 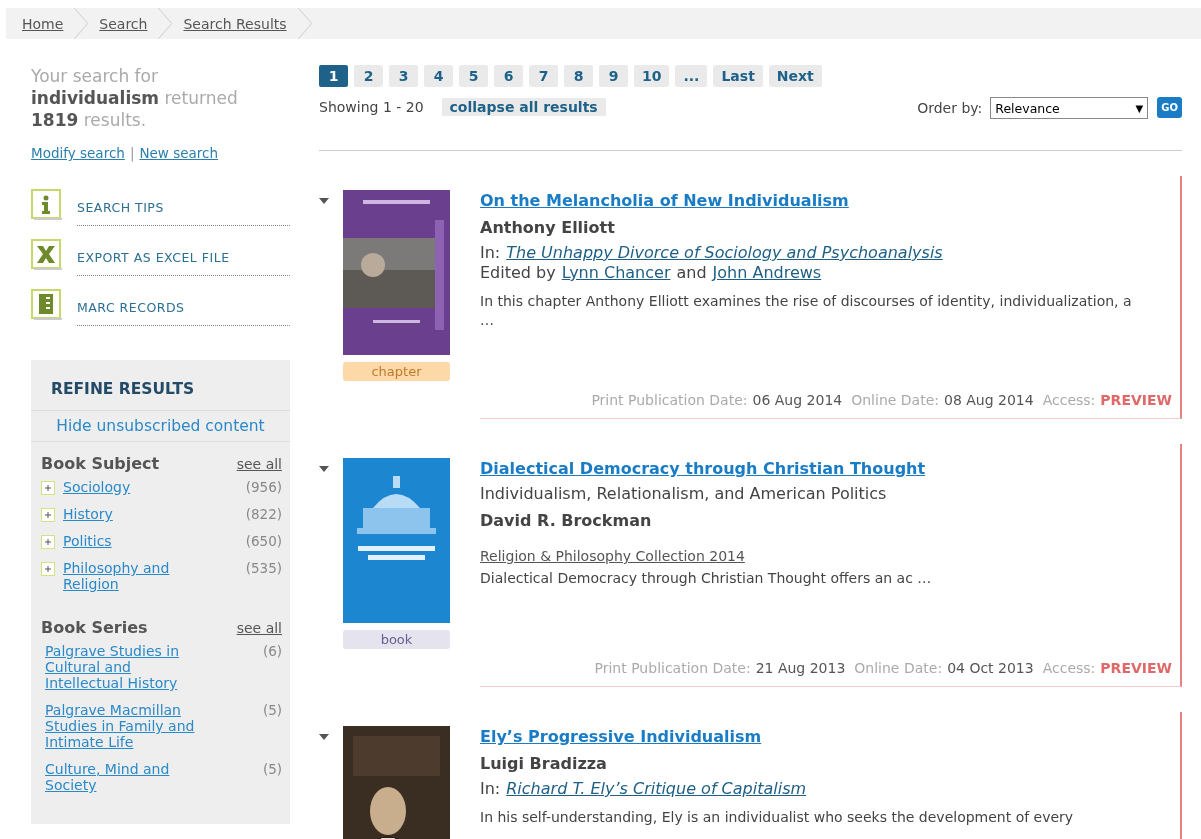 What do you see at coordinates (133, 514) in the screenshot?
I see `facet-link: History` at bounding box center [133, 514].